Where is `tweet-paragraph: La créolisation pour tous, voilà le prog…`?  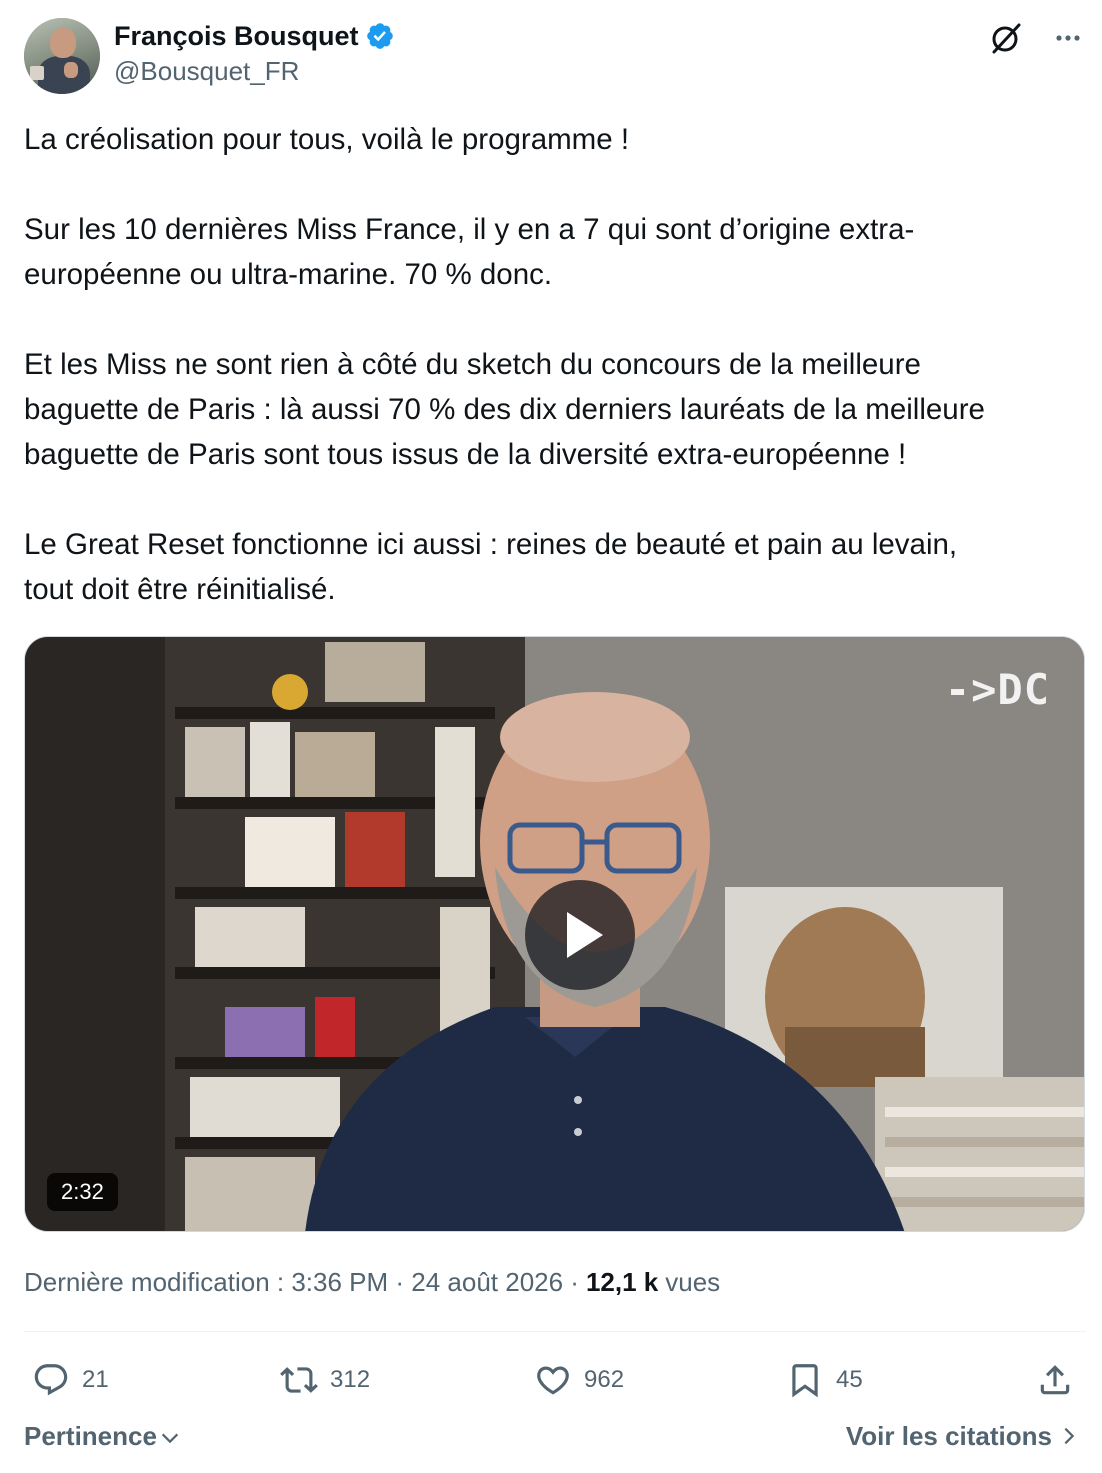
tweet-paragraph: La créolisation pour tous, voilà le prog… is located at coordinates (327, 139).